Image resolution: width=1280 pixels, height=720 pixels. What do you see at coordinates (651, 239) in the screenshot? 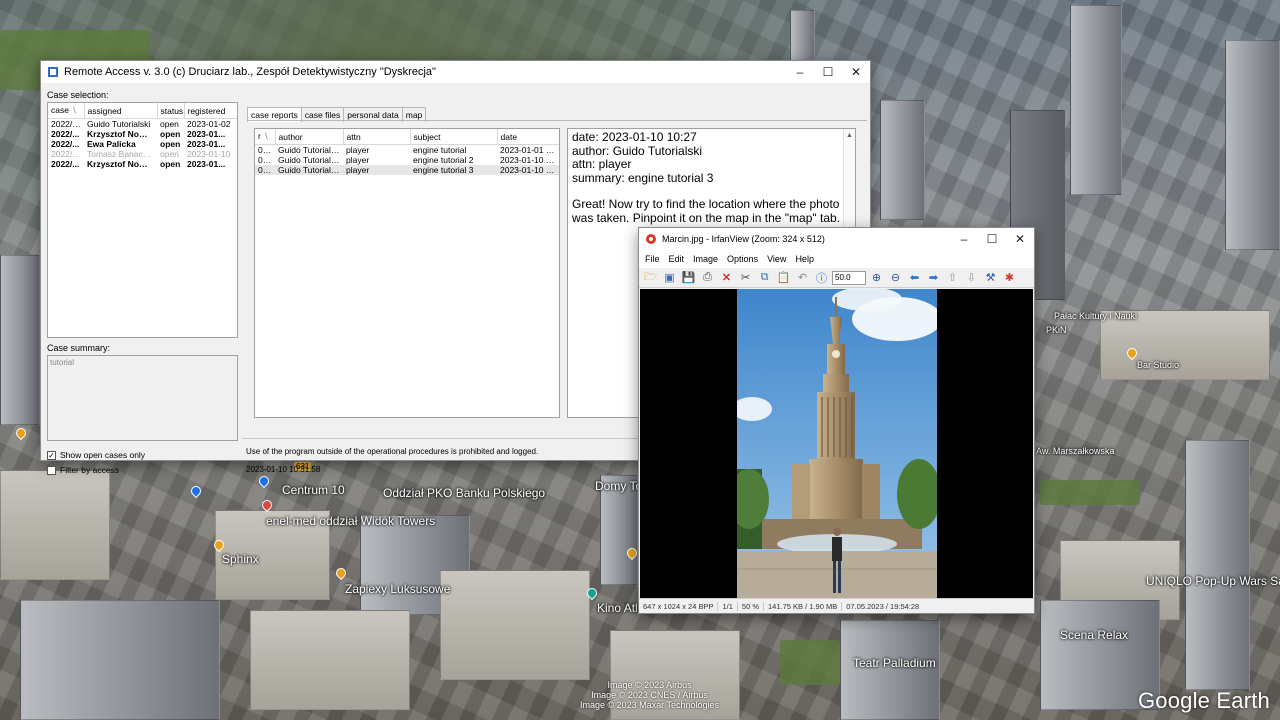
I see `irfanview-icon` at bounding box center [651, 239].